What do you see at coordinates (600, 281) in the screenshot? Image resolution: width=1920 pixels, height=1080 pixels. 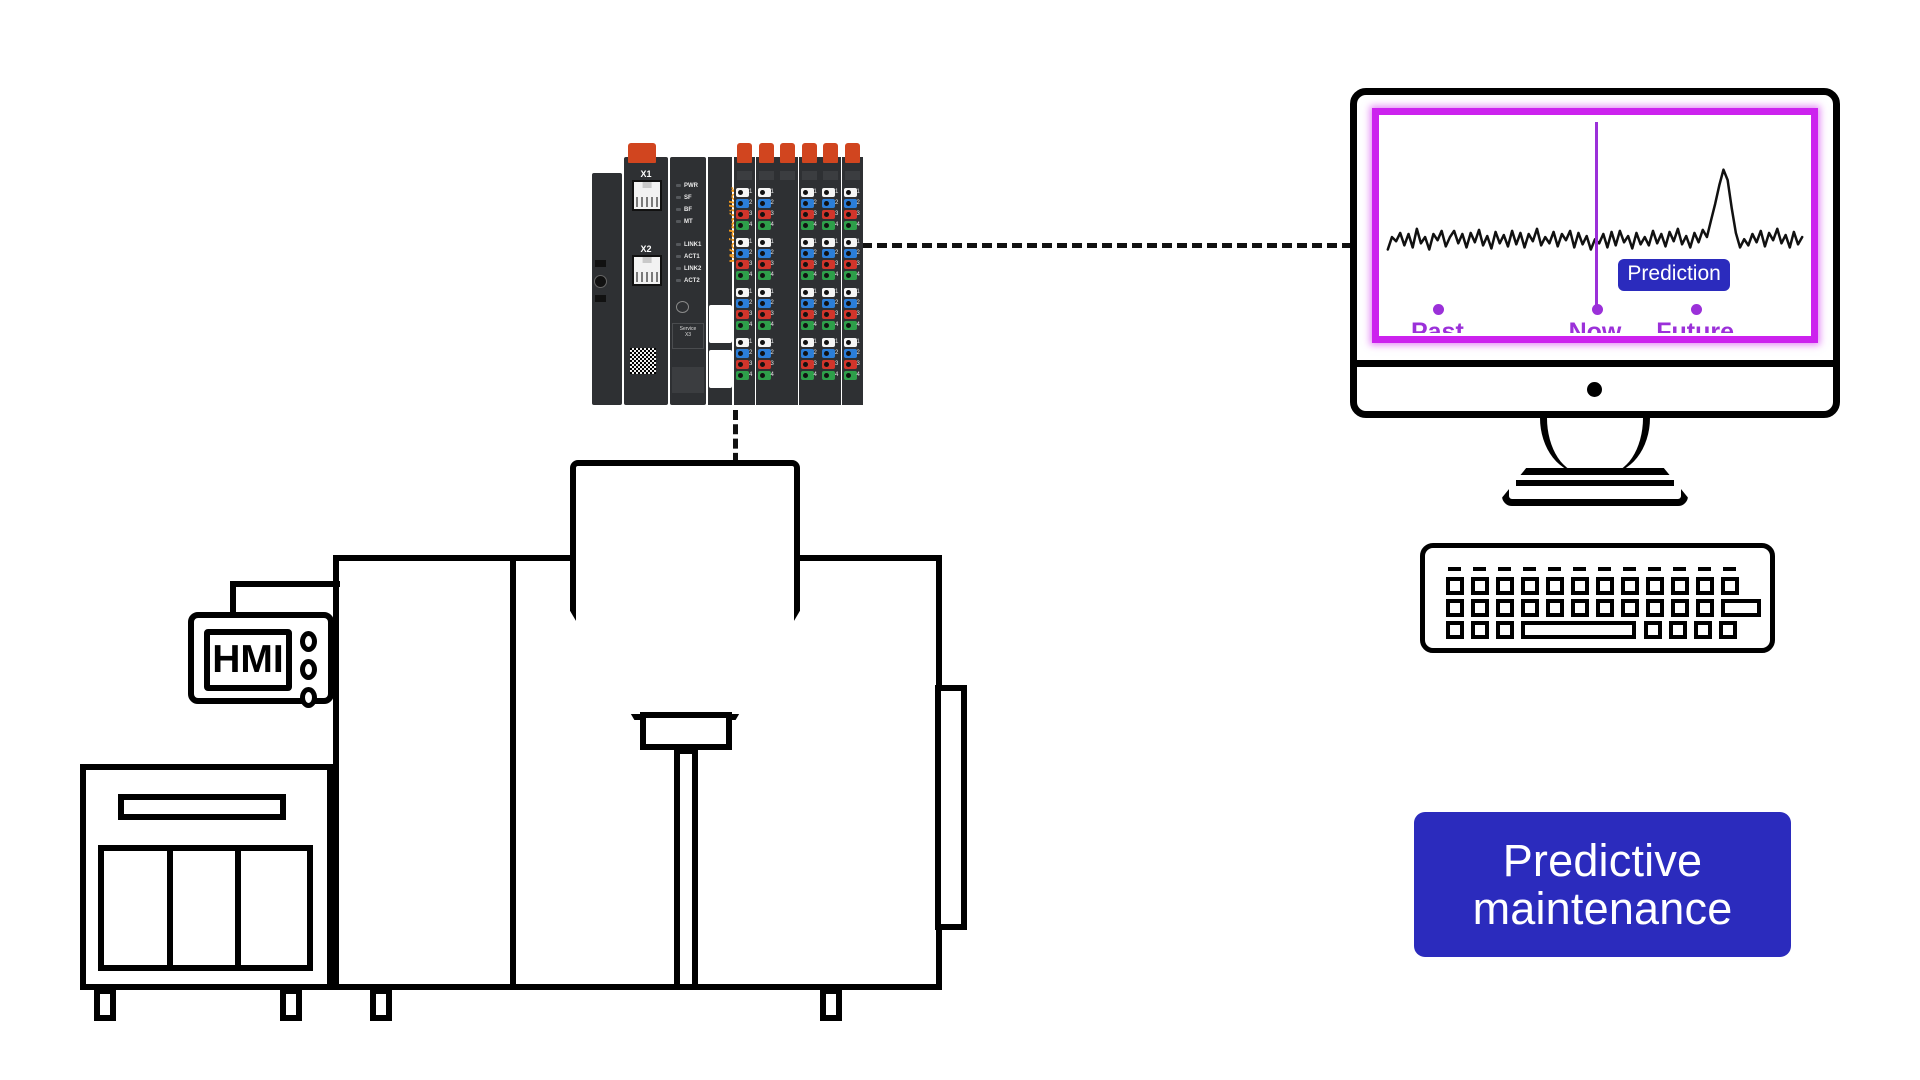 I see `plc-side-dial` at bounding box center [600, 281].